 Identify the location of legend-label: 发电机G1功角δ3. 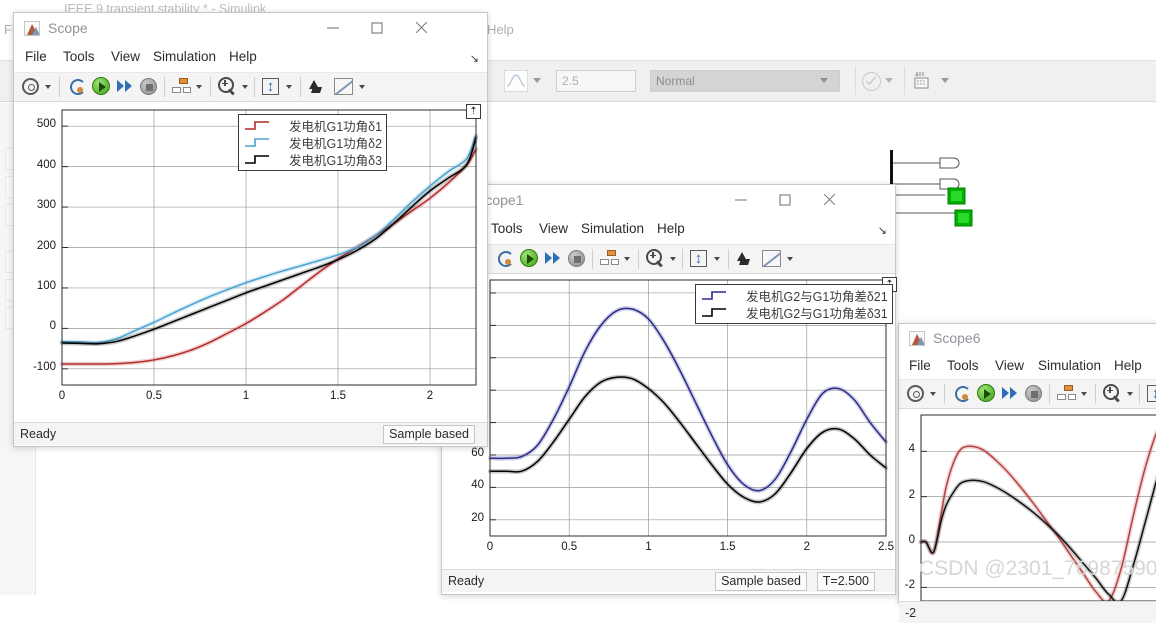
(336, 161).